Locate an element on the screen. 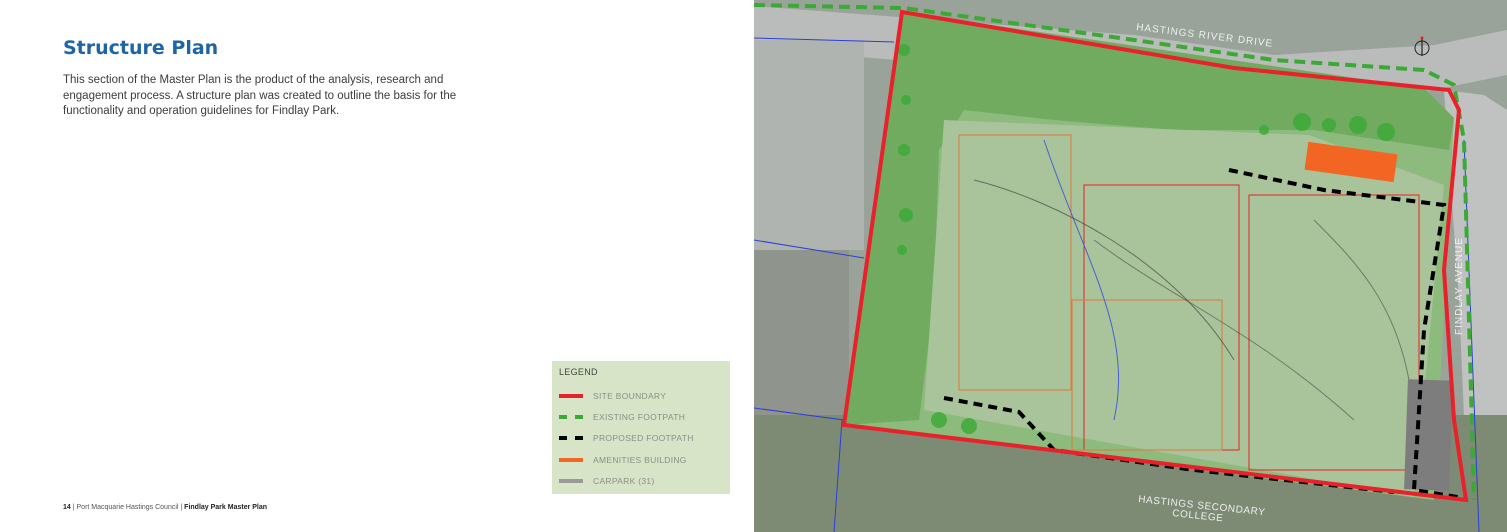 The width and height of the screenshot is (1507, 532). legend-label: CARPARK (31) is located at coordinates (624, 480).